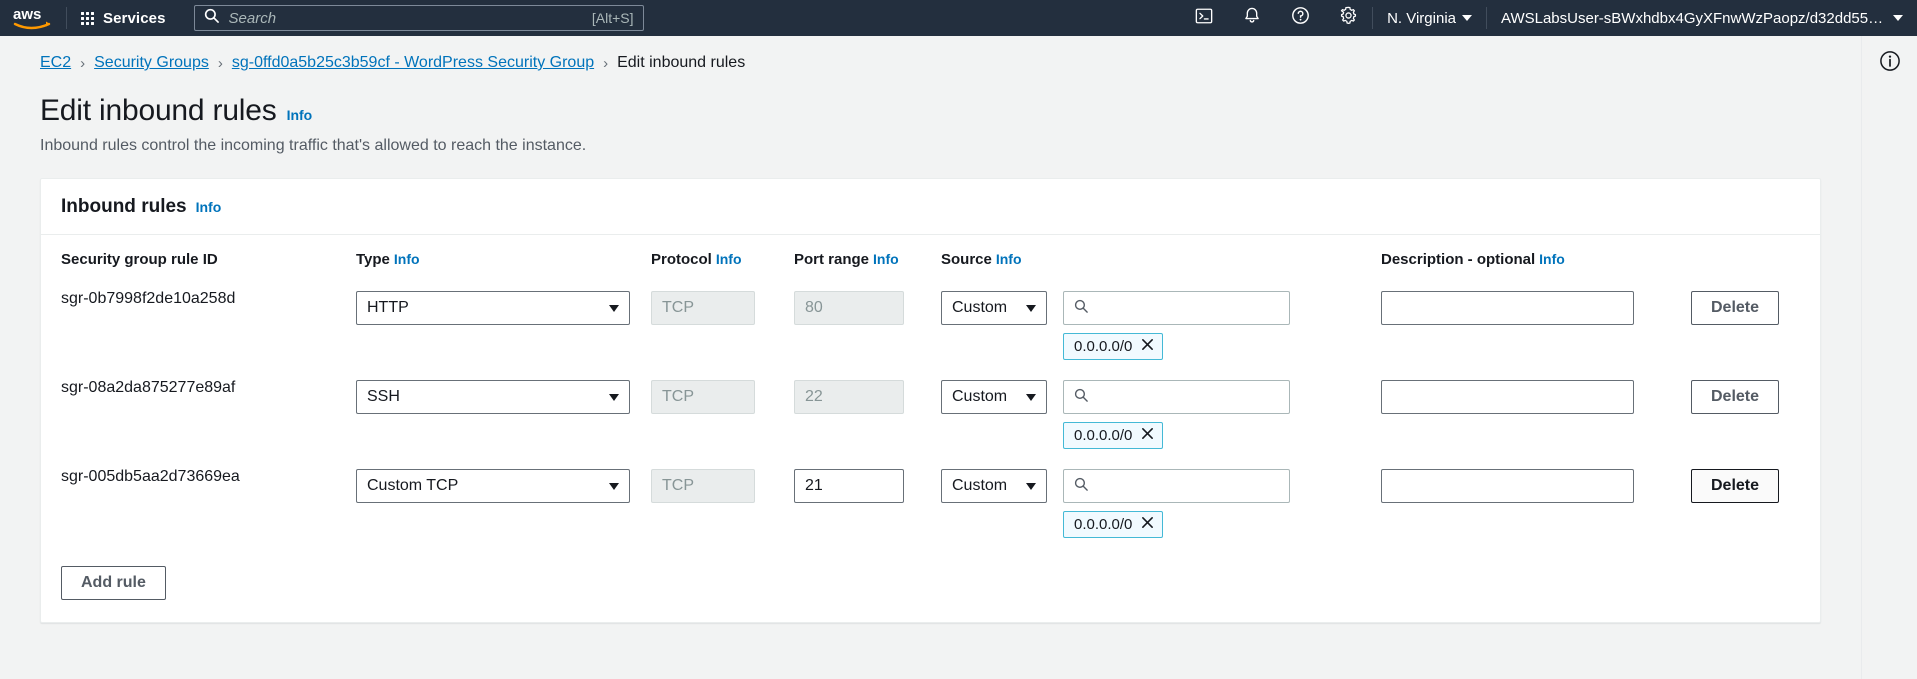  Describe the element at coordinates (1745, 258) in the screenshot. I see `column-header-actions` at that location.